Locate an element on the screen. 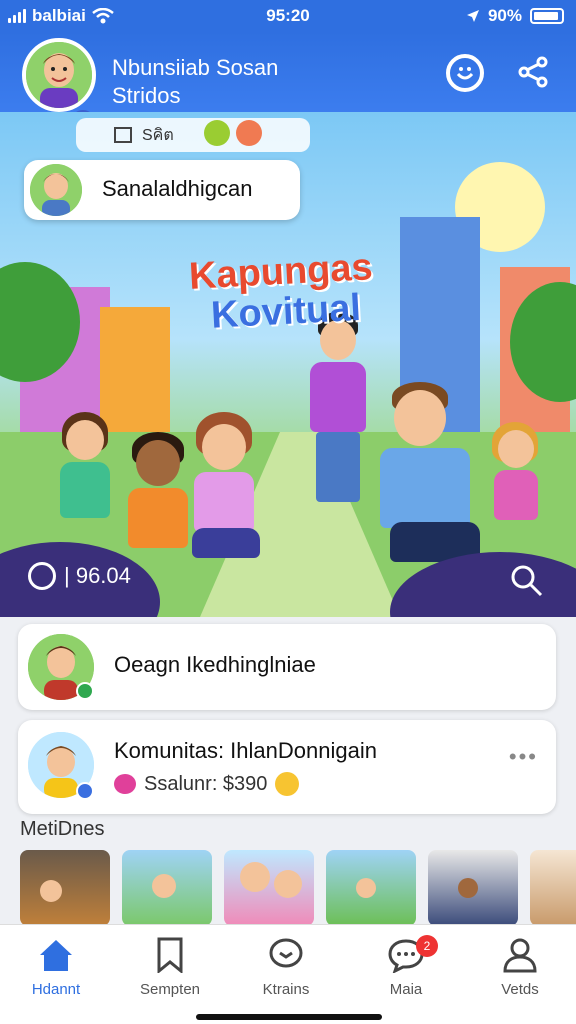 This screenshot has width=576, height=1024. list-item: Oeagn Ikedhinglniae is located at coordinates (287, 667).